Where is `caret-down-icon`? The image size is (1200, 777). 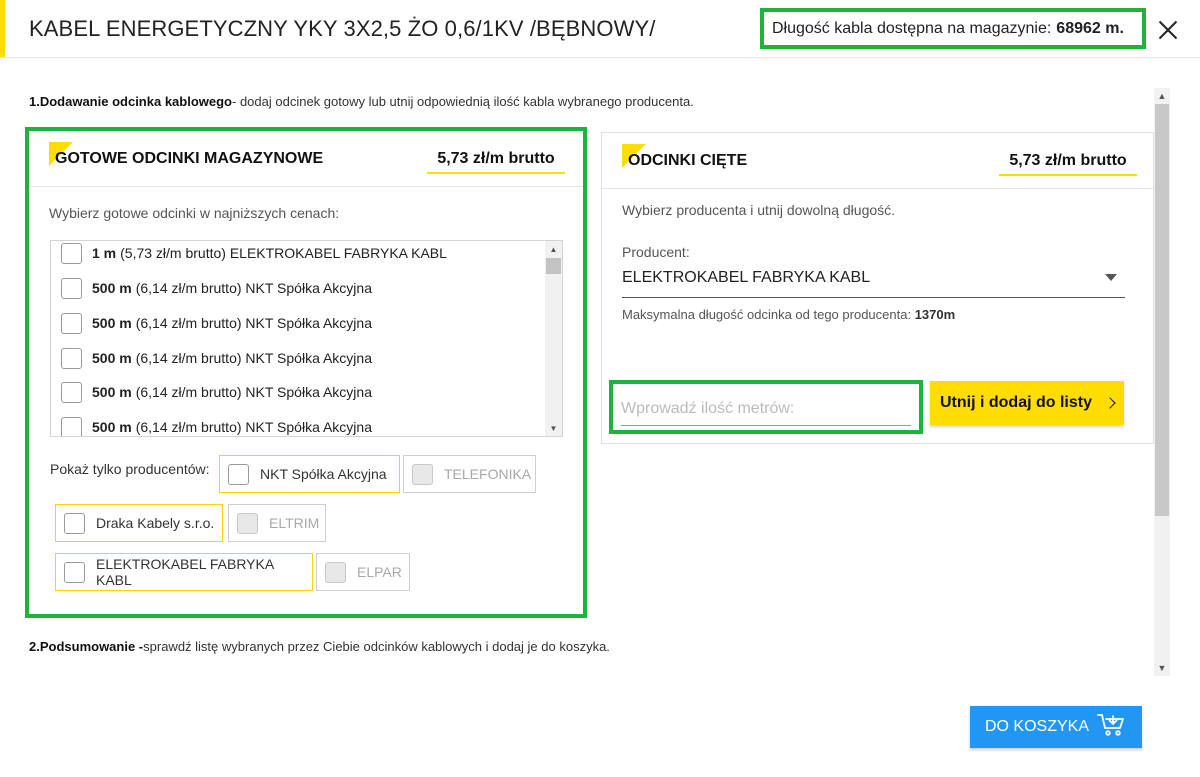 caret-down-icon is located at coordinates (1111, 277).